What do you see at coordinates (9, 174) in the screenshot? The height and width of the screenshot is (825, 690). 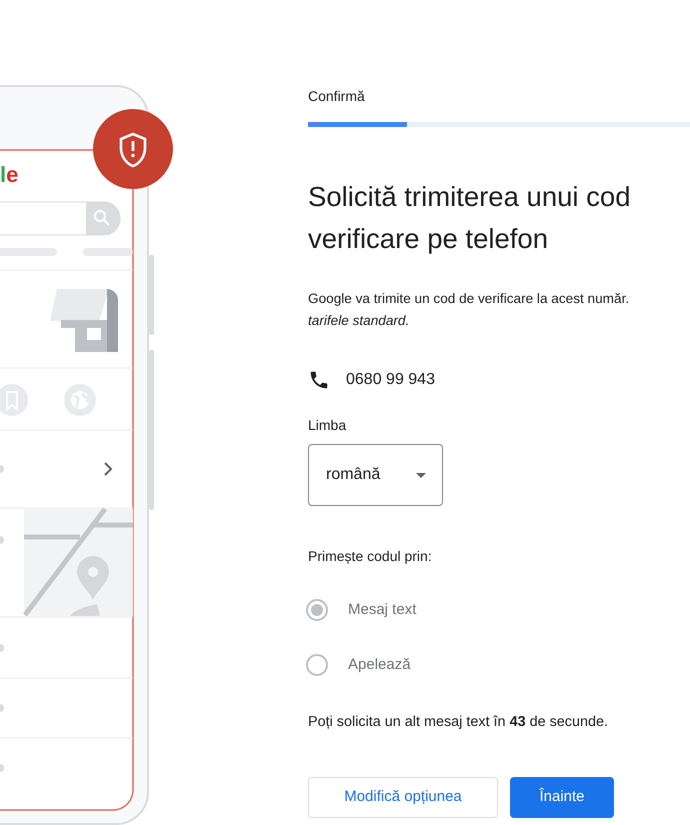 I see `logo-text: le` at bounding box center [9, 174].